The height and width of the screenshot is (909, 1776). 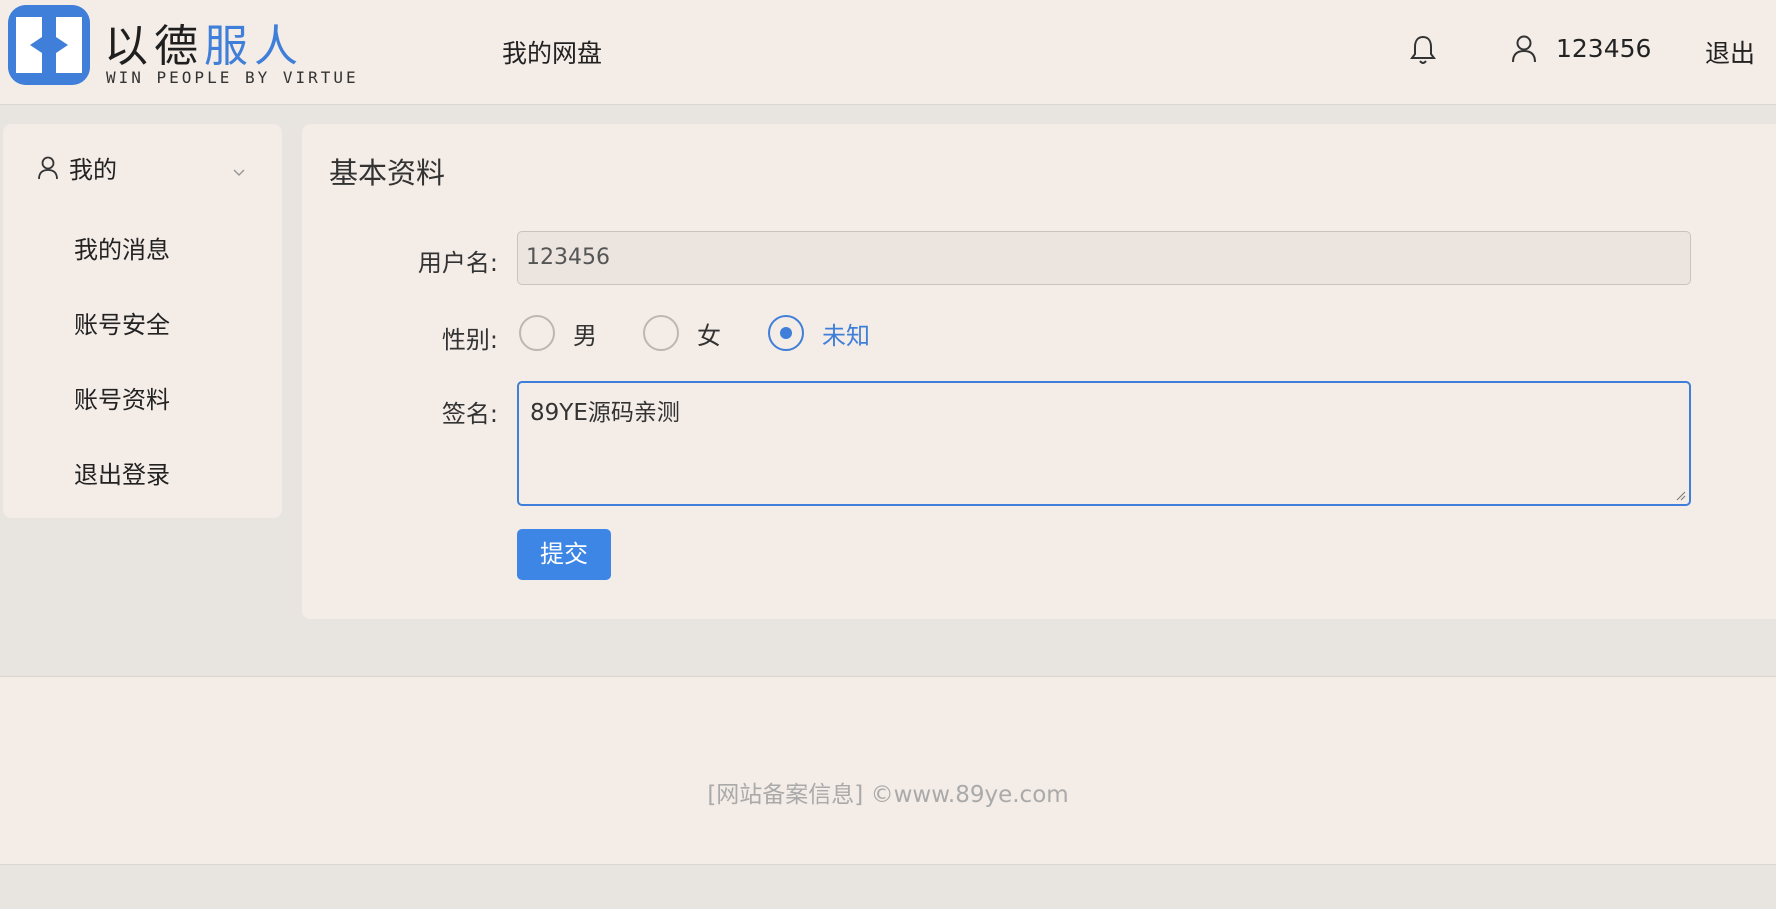 What do you see at coordinates (469, 340) in the screenshot?
I see `gender-label: 性别:` at bounding box center [469, 340].